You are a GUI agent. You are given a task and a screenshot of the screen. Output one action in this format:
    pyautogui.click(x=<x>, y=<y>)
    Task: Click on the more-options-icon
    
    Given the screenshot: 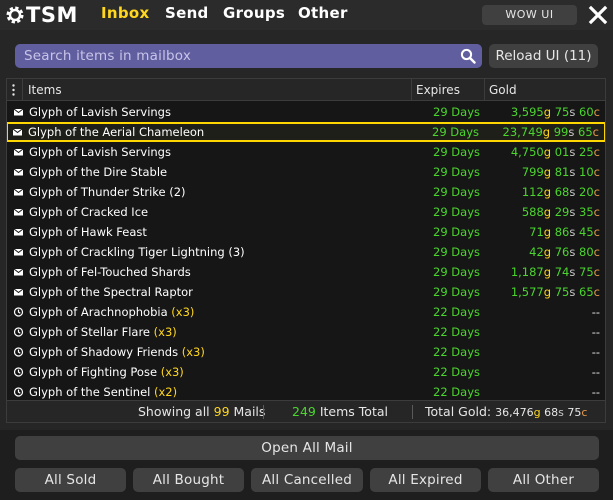 What is the action you would take?
    pyautogui.click(x=13, y=90)
    